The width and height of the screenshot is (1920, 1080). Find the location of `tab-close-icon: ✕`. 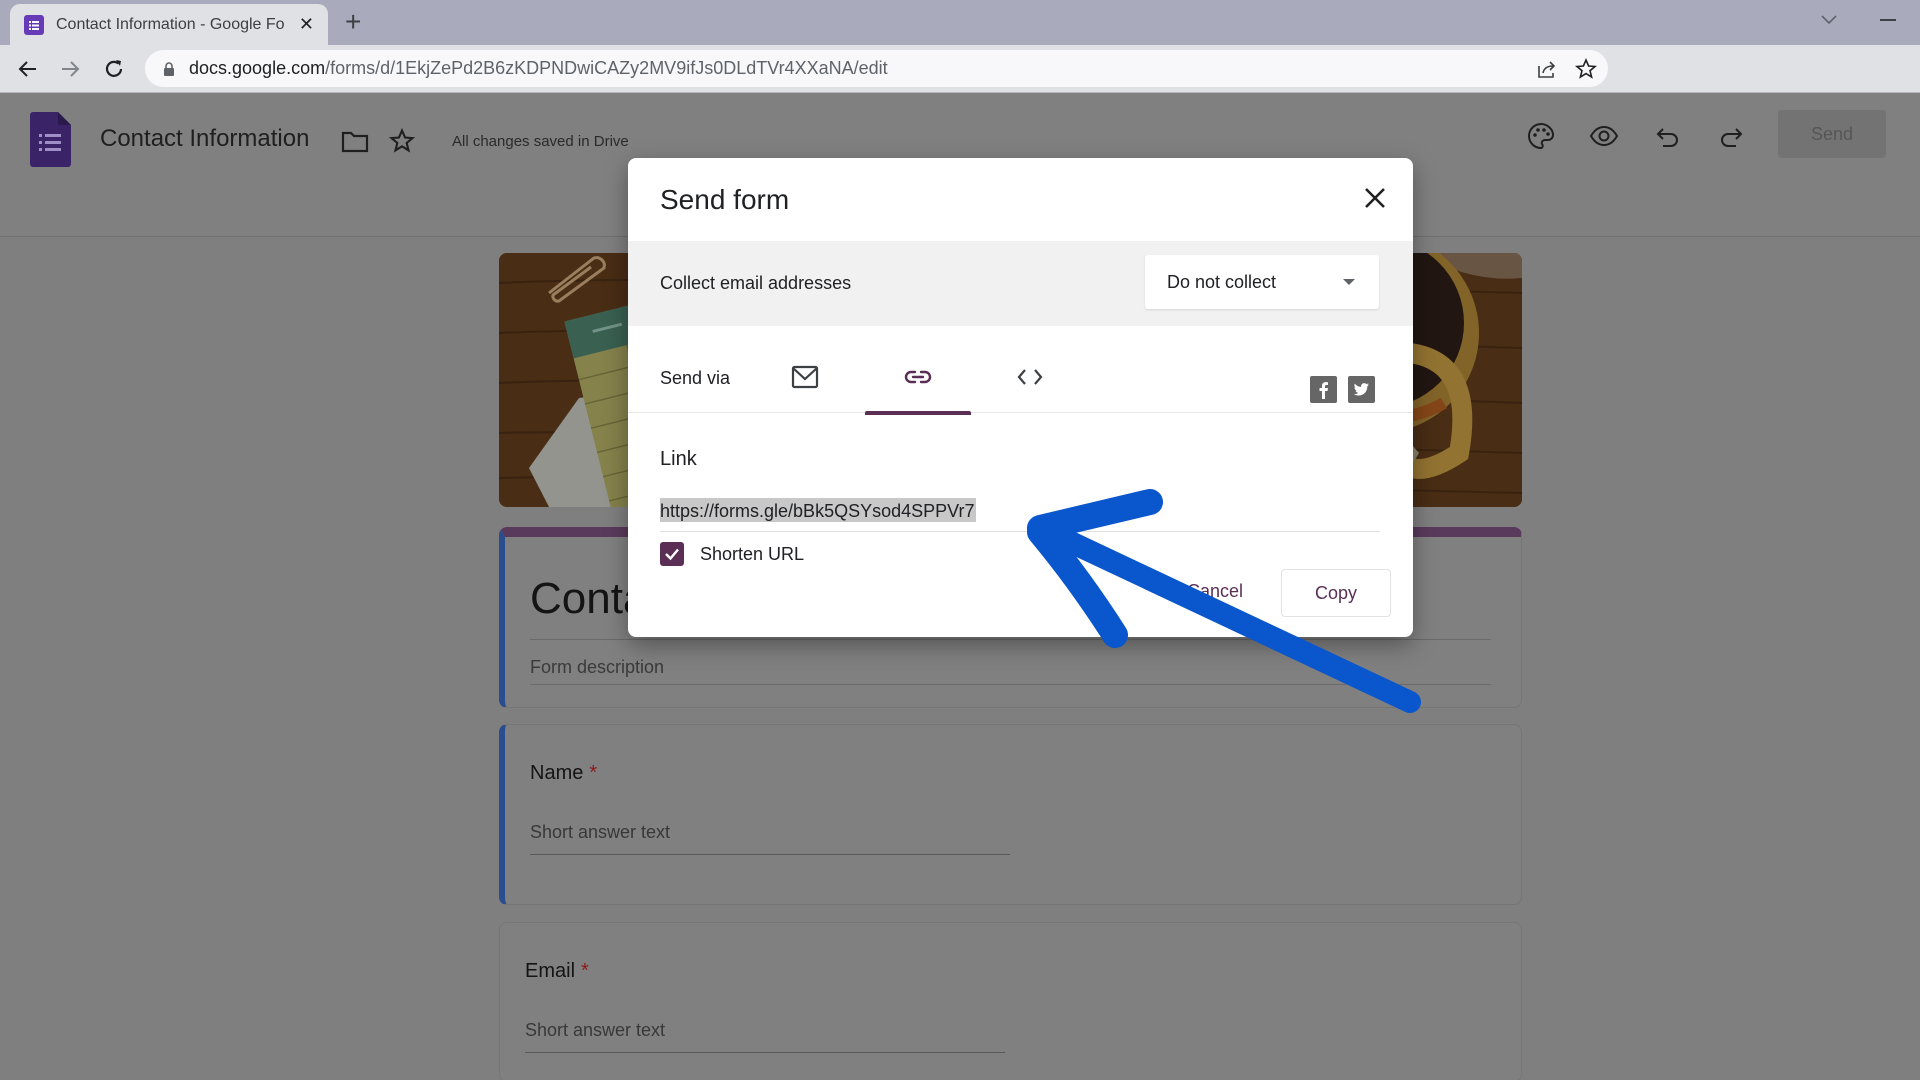

tab-close-icon: ✕ is located at coordinates (306, 24).